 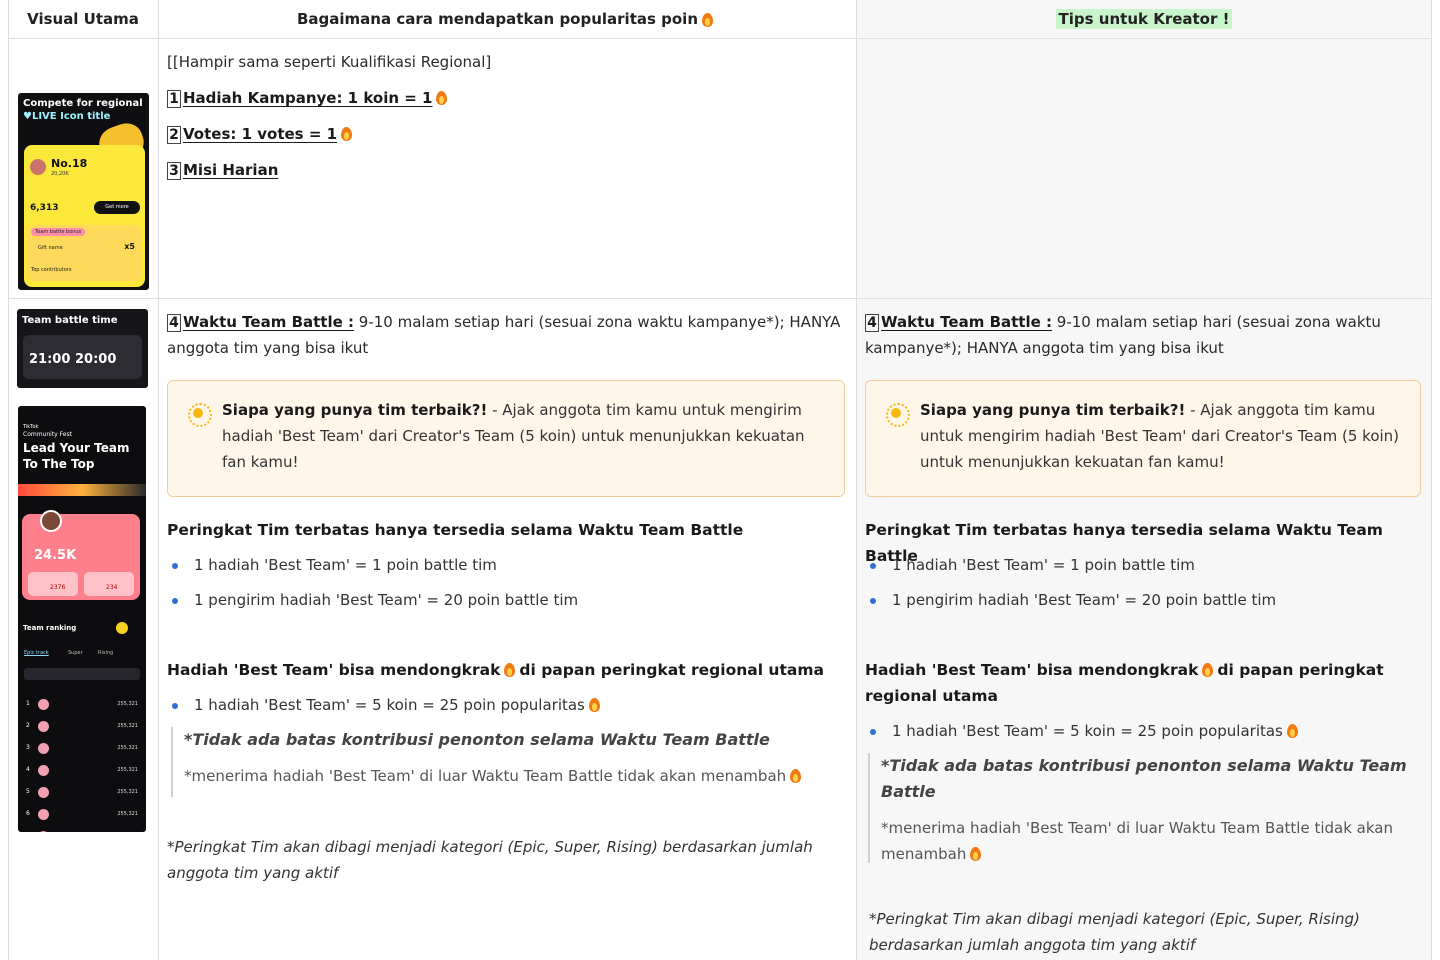 I want to click on step-number: 2, so click(x=174, y=135).